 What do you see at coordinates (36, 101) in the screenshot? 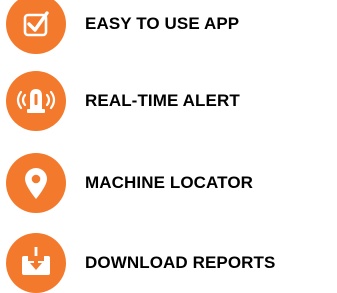
I see `alarm-beacon-icon` at bounding box center [36, 101].